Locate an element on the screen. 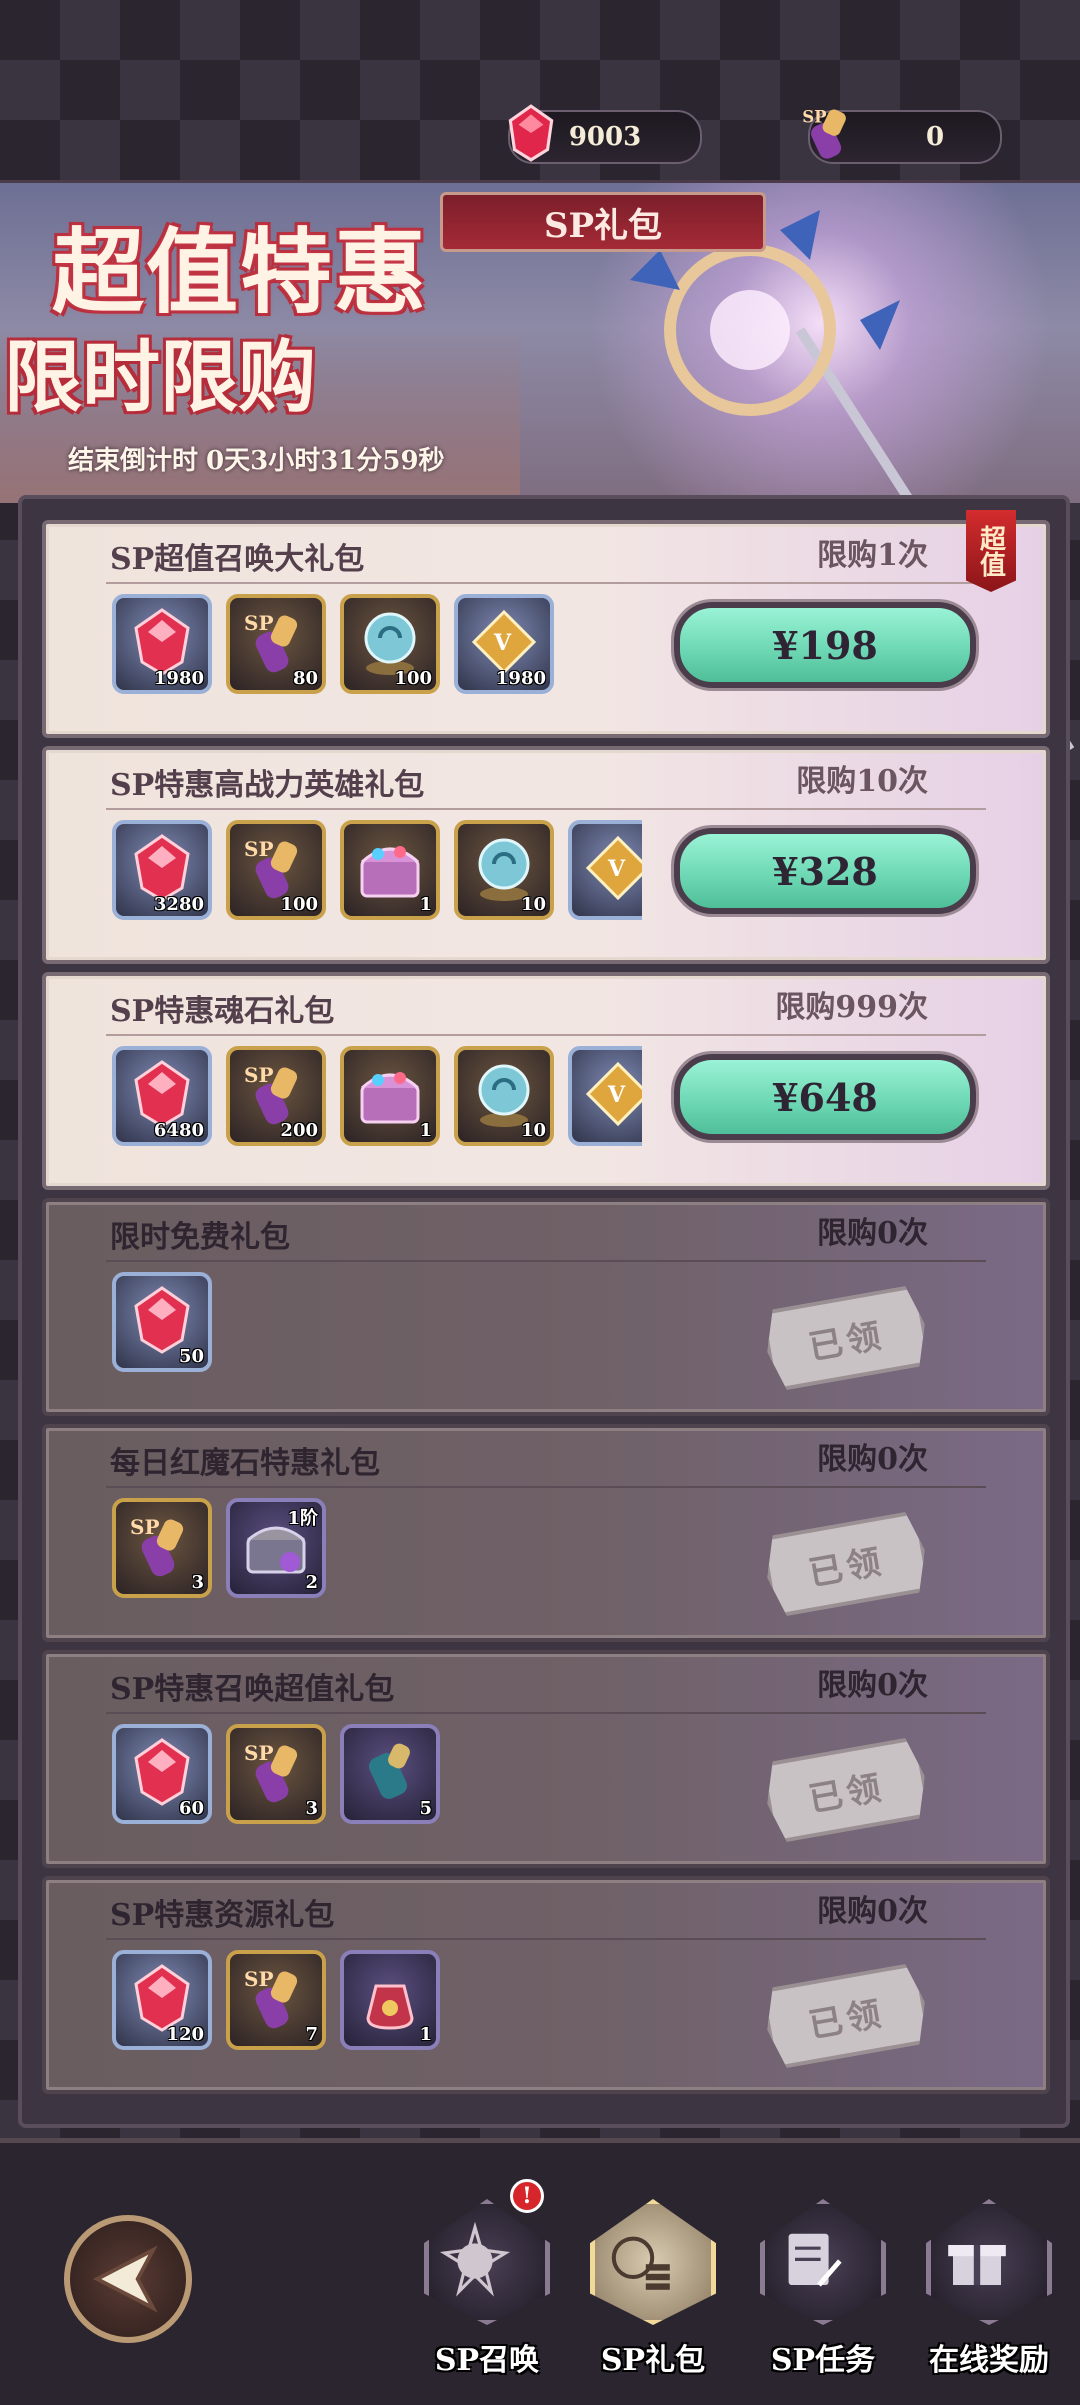 The width and height of the screenshot is (1080, 2405). nav-tab: SP召唤! is located at coordinates (487, 2284).